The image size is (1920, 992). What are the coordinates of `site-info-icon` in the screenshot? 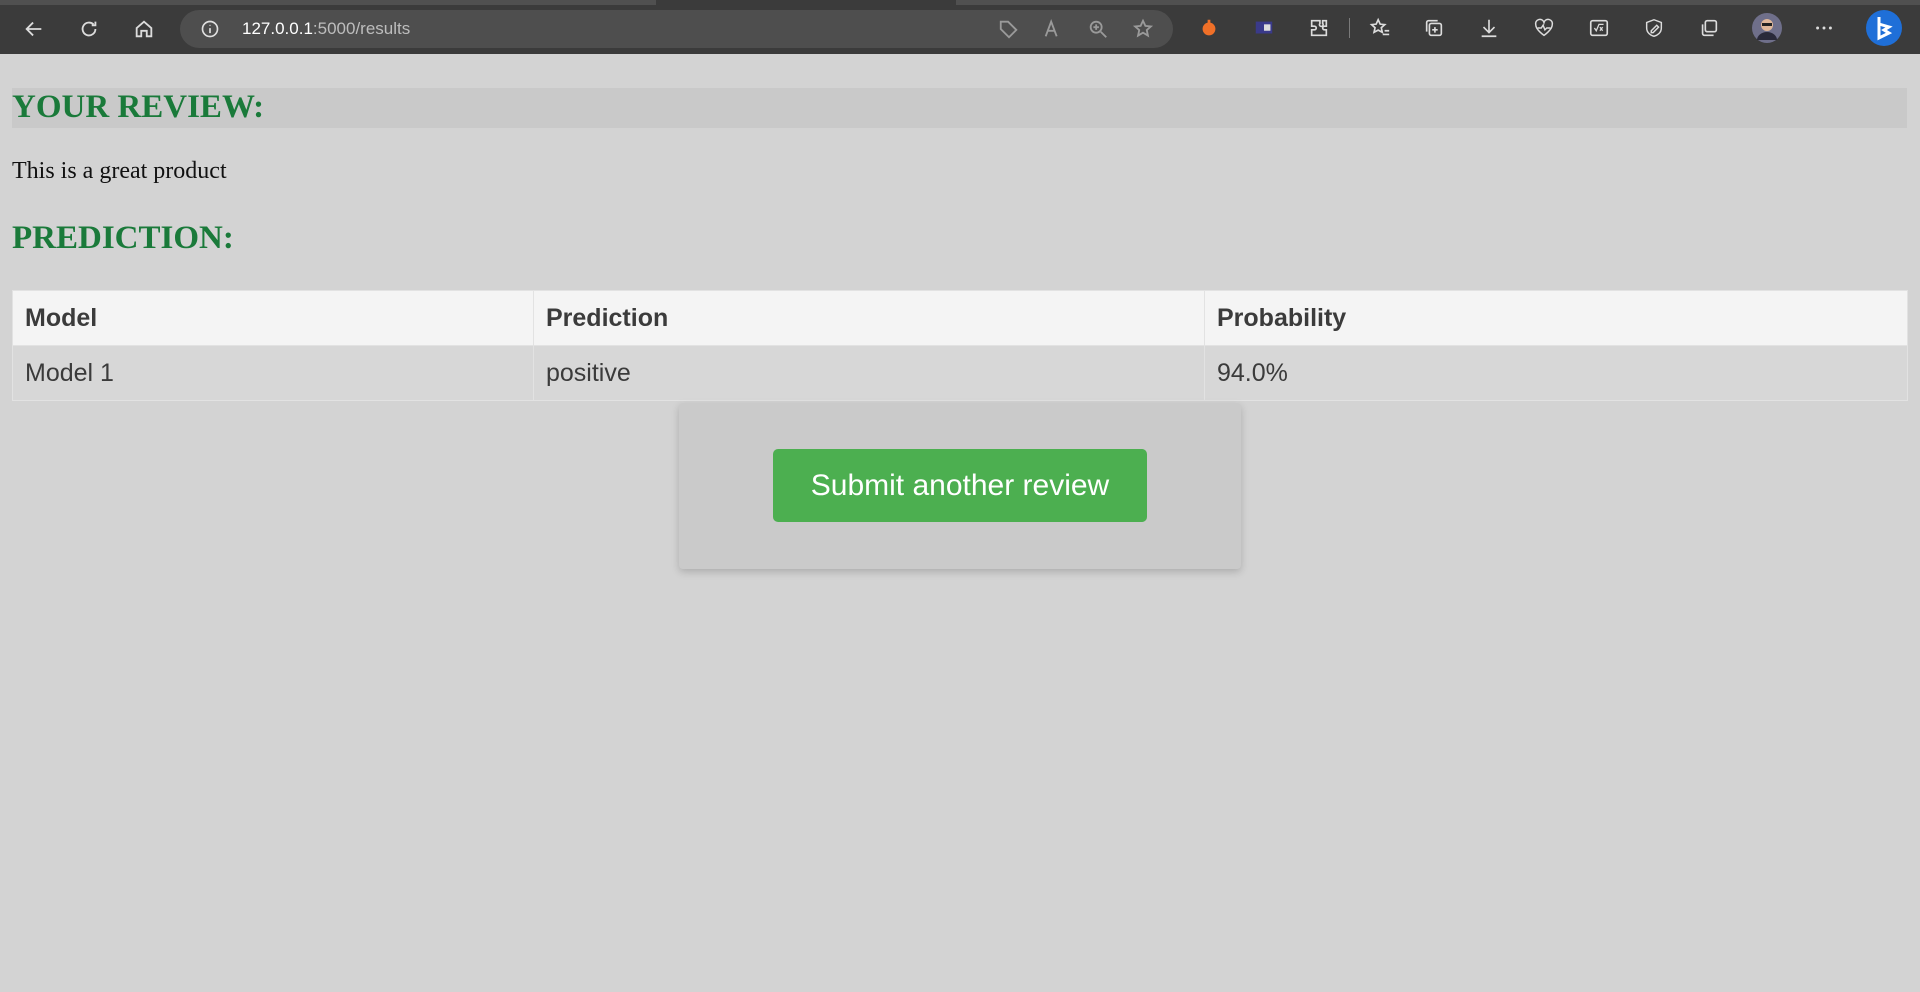 It's located at (210, 29).